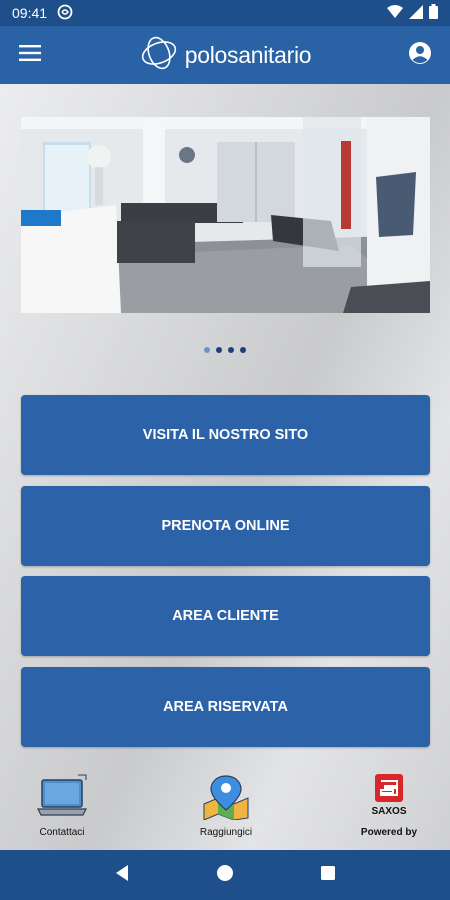 This screenshot has width=450, height=900. What do you see at coordinates (388, 811) in the screenshot?
I see `saxos-brand: SAXOS` at bounding box center [388, 811].